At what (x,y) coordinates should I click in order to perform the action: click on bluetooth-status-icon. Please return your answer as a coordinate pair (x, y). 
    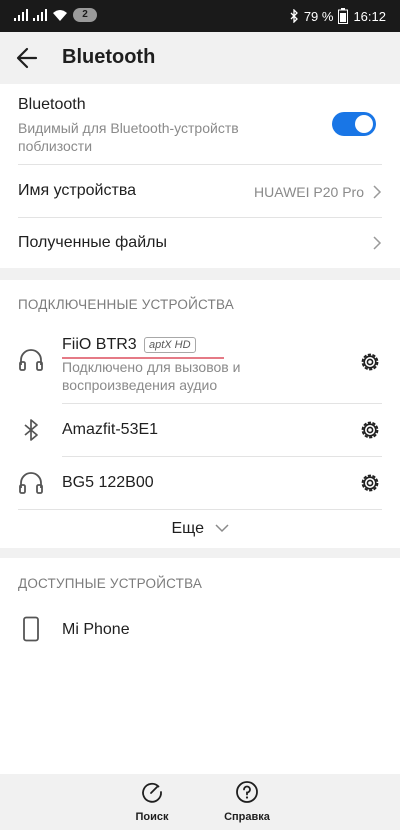
    Looking at the image, I should click on (294, 16).